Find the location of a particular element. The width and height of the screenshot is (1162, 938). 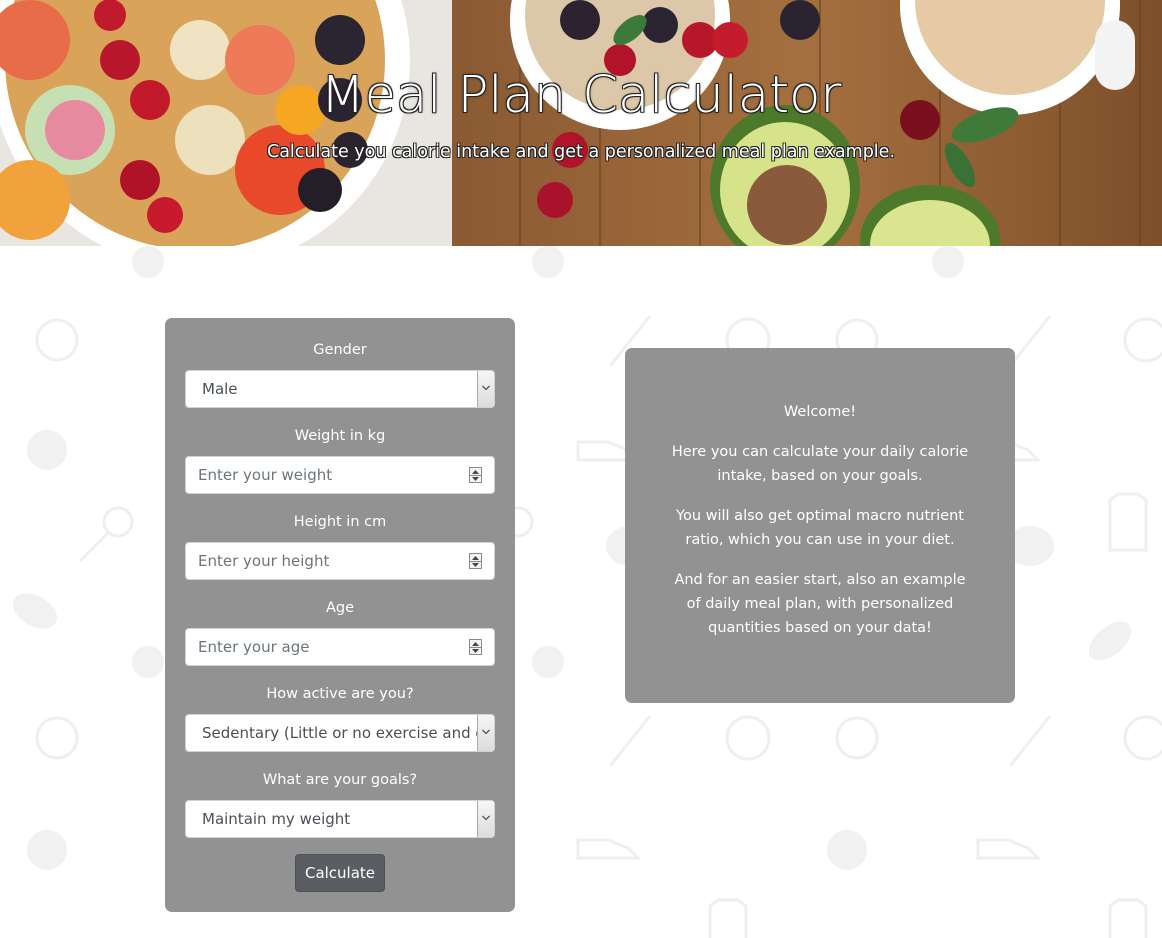

goal-select: Maintain my weight is located at coordinates (340, 819).